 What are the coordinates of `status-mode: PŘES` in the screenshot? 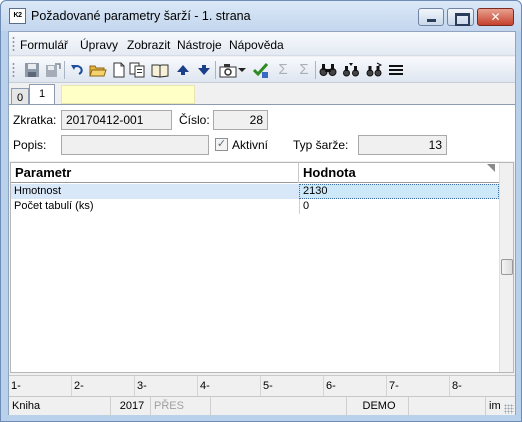 It's located at (181, 406).